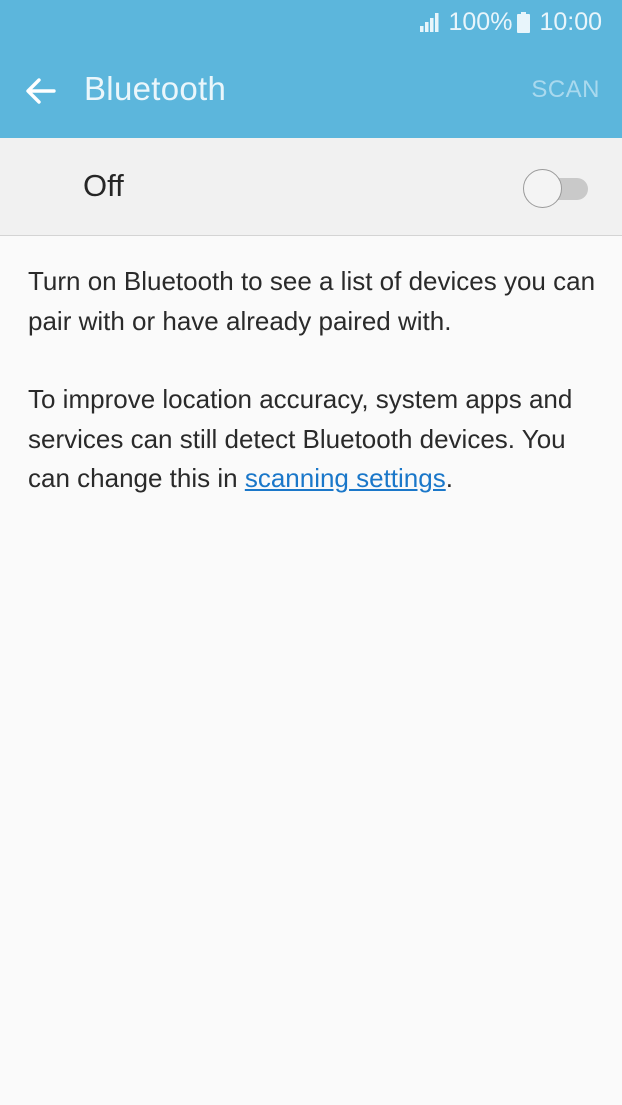 This screenshot has height=1105, width=622. What do you see at coordinates (524, 22) in the screenshot?
I see `battery-icon` at bounding box center [524, 22].